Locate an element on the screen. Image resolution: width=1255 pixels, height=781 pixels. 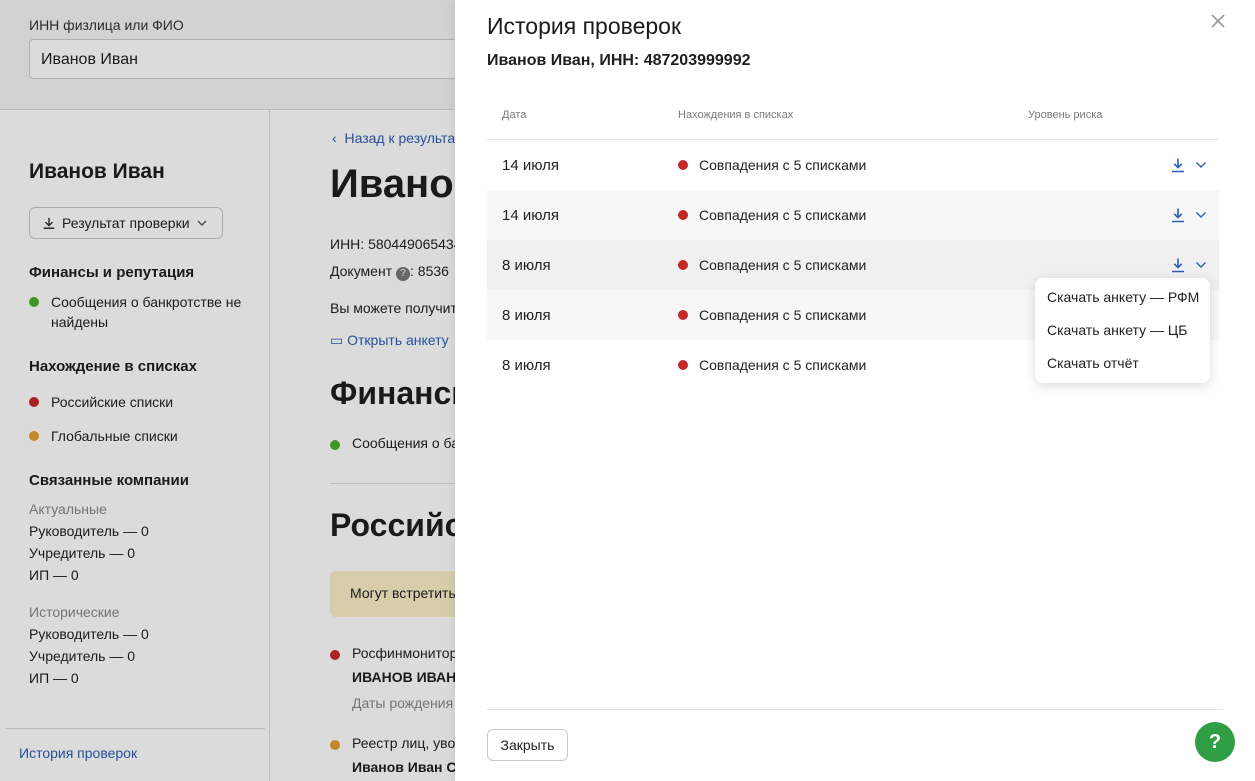
drawer-title: История проверок is located at coordinates (584, 26).